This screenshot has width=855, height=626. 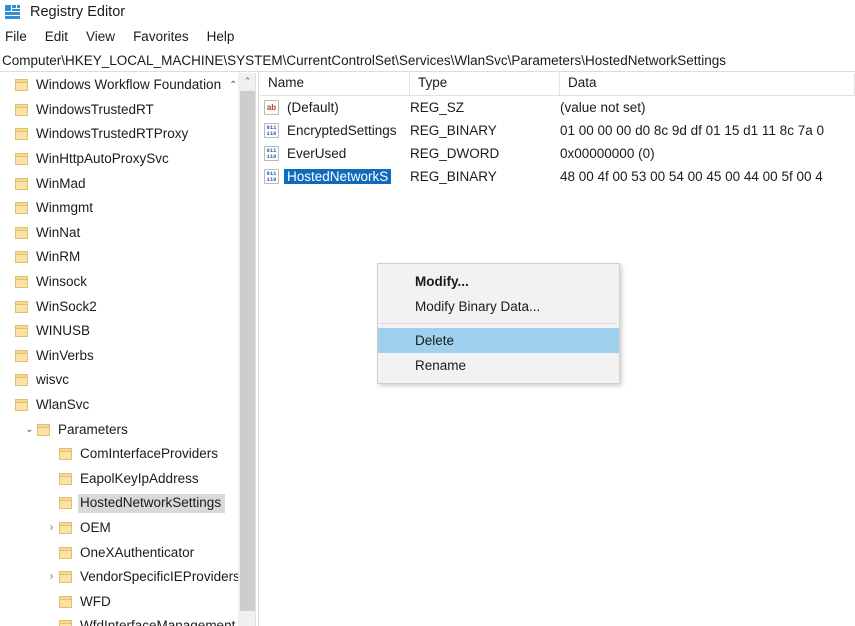 What do you see at coordinates (119, 282) in the screenshot?
I see `tree-item-winsock: Winsock` at bounding box center [119, 282].